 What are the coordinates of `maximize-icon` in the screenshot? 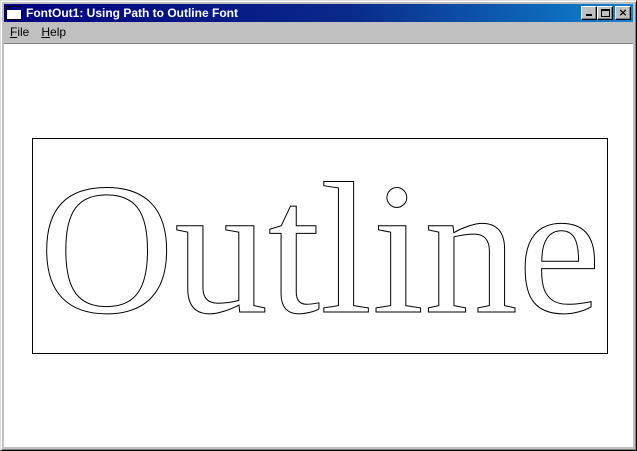 It's located at (605, 13).